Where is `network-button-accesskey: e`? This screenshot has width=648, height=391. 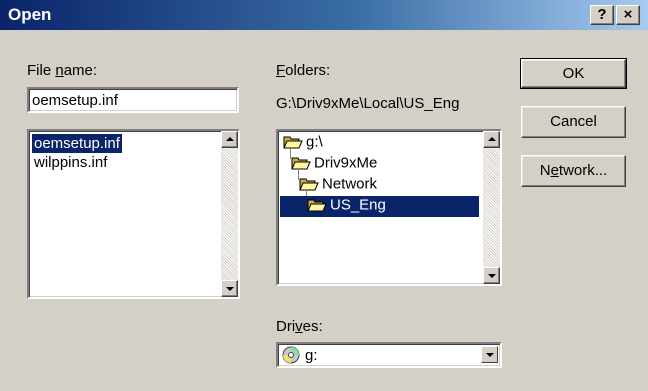
network-button-accesskey: e is located at coordinates (554, 170).